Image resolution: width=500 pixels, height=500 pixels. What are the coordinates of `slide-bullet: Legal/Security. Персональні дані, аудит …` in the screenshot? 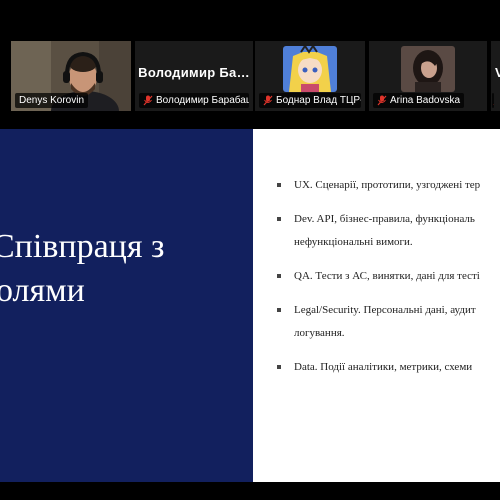 It's located at (388, 322).